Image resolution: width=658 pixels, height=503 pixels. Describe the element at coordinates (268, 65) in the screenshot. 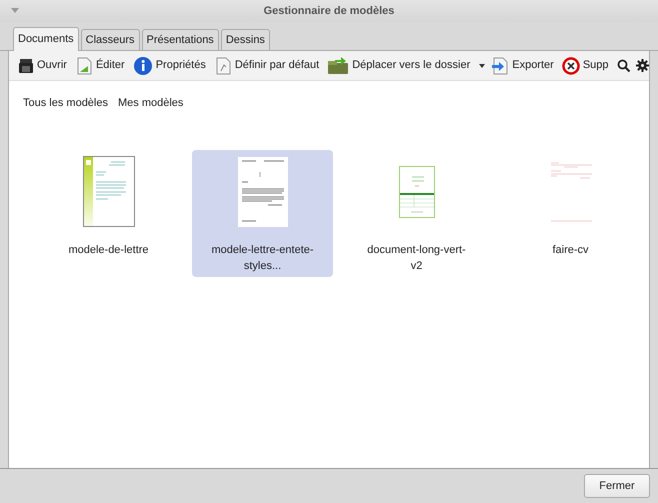

I see `toolbar-button: Définir par défaut` at that location.